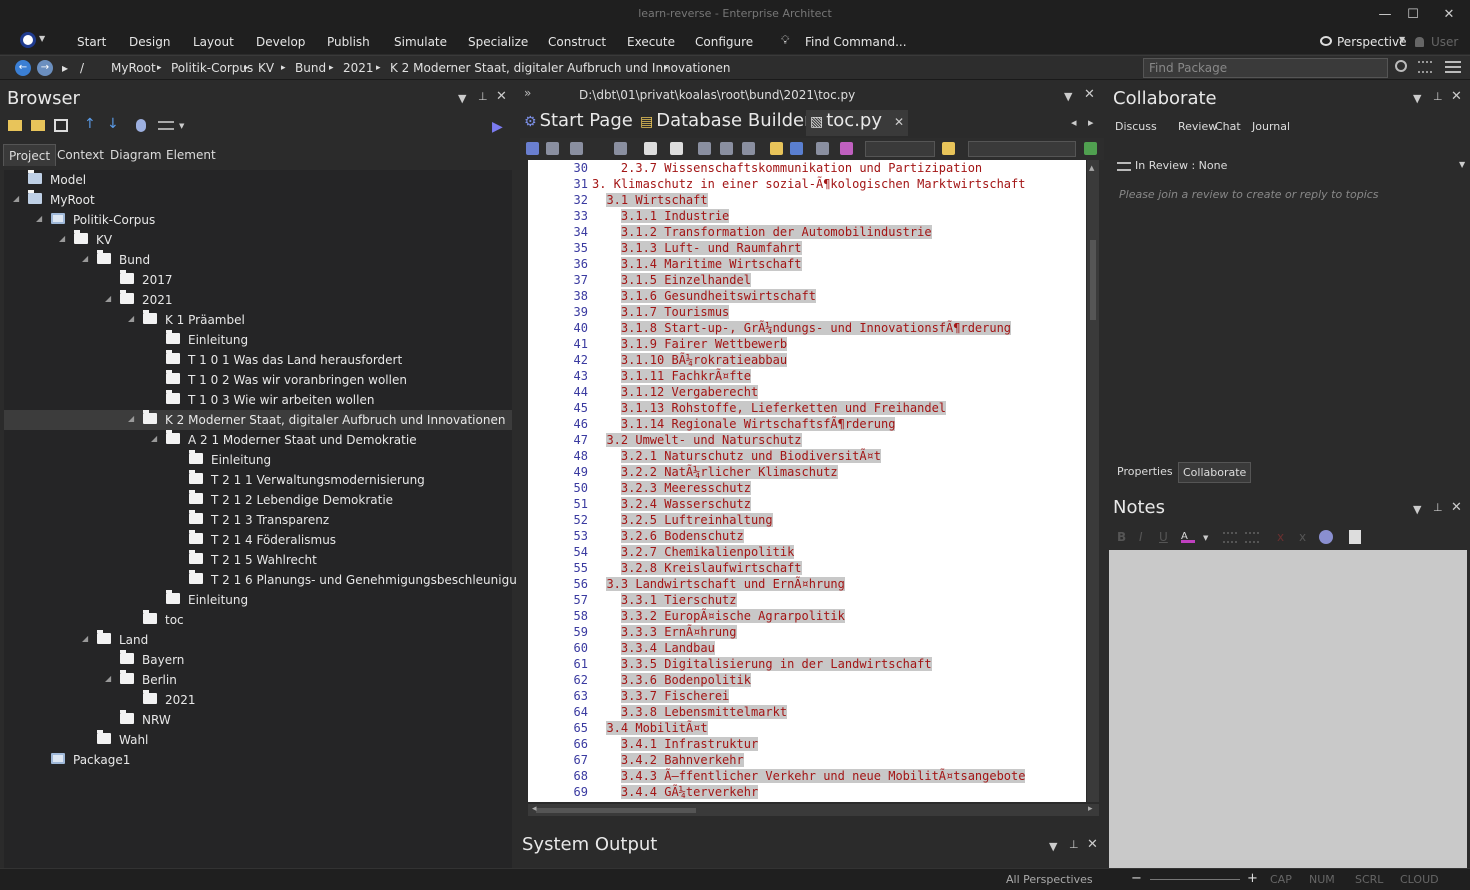  Describe the element at coordinates (1230, 537) in the screenshot. I see `bullet-list-icon` at that location.